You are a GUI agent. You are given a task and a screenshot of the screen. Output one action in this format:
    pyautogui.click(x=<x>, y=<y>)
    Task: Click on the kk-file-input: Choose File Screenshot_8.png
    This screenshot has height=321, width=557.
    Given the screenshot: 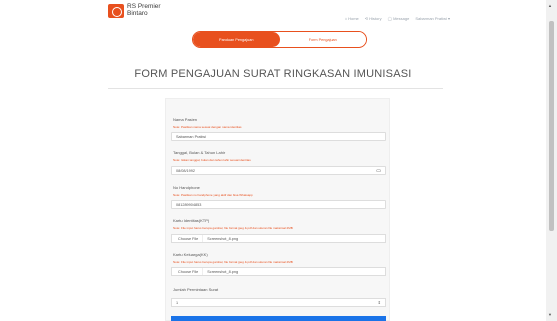 What is the action you would take?
    pyautogui.click(x=278, y=271)
    